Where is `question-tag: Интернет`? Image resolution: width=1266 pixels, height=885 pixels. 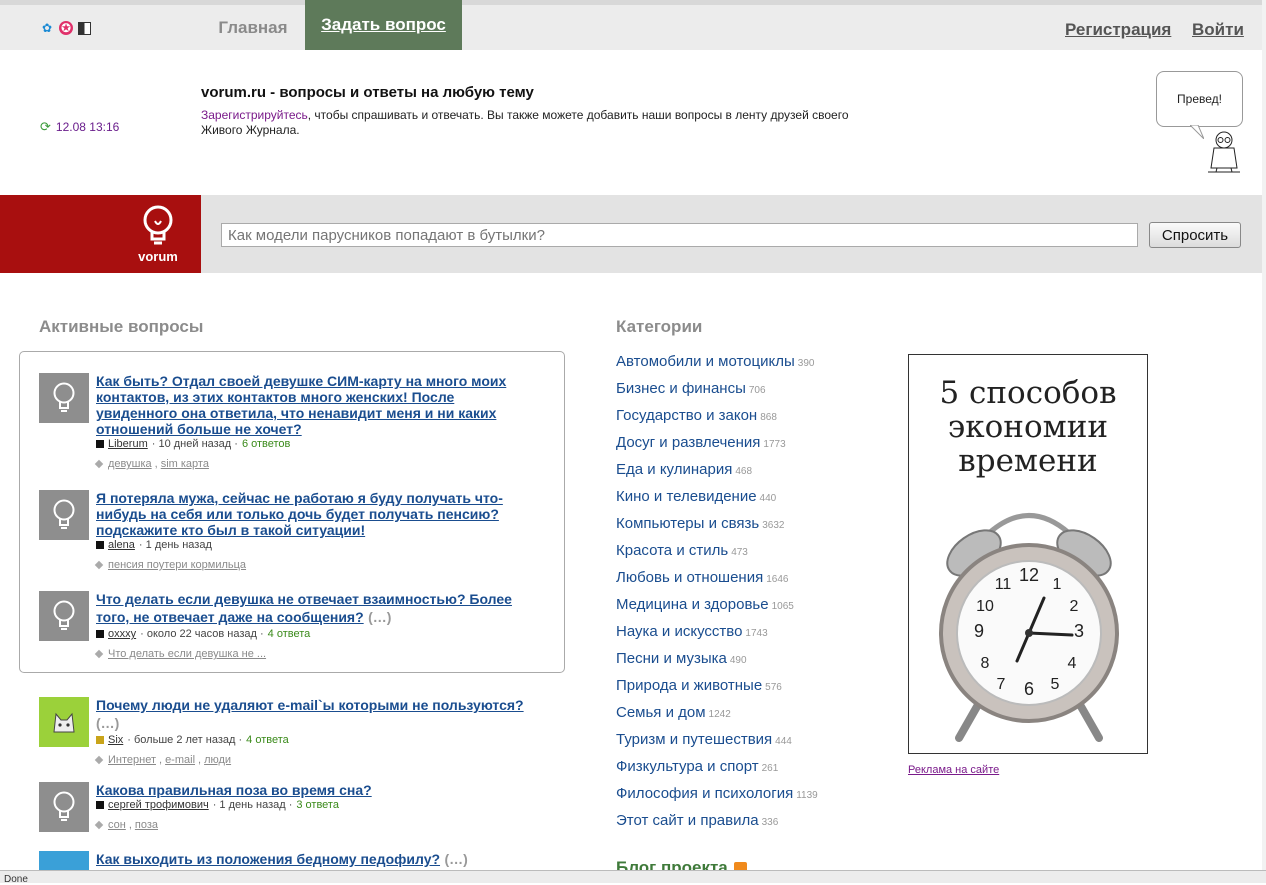 question-tag: Интернет is located at coordinates (132, 760).